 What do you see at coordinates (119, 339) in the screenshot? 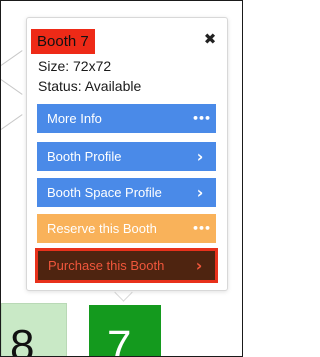
I see `booth-number: 7` at bounding box center [119, 339].